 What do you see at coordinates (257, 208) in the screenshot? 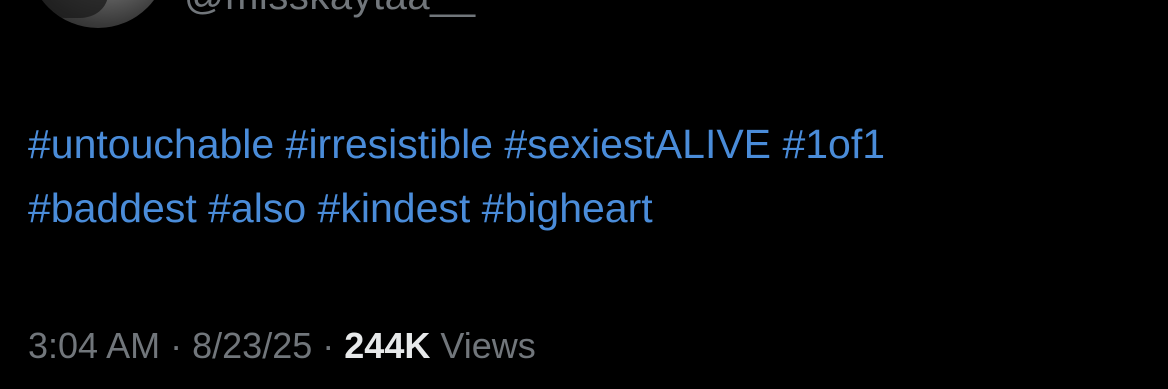
I see `hashtag-link: #also` at bounding box center [257, 208].